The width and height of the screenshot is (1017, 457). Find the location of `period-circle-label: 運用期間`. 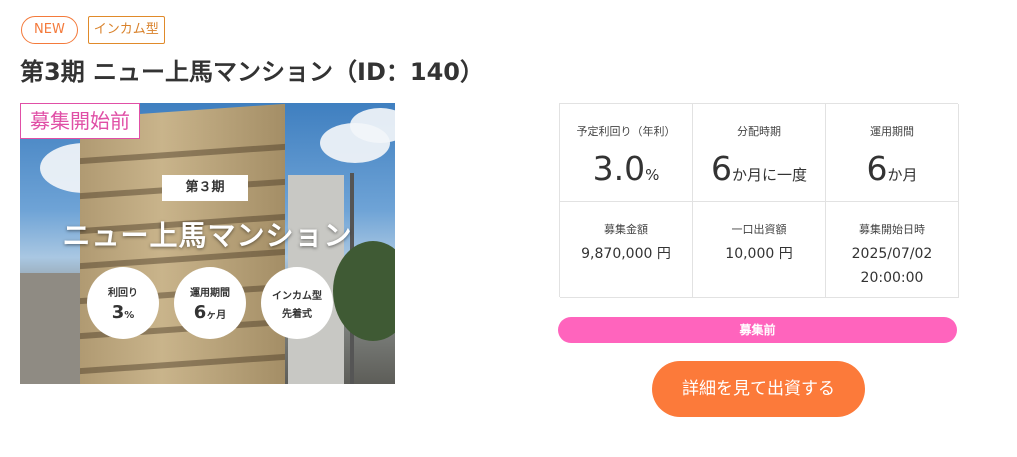

period-circle-label: 運用期間 is located at coordinates (210, 293).